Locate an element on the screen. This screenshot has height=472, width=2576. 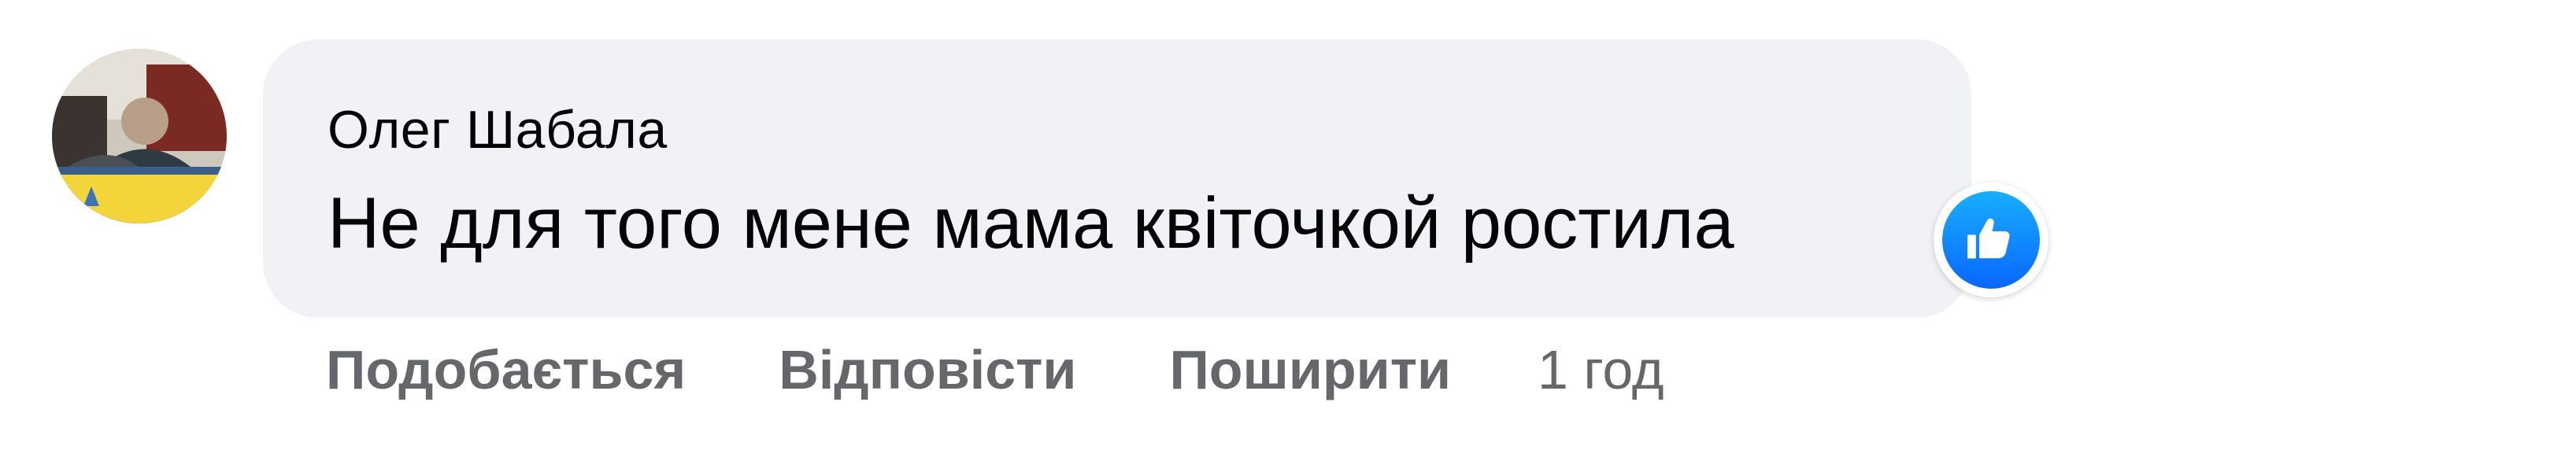
like-icon is located at coordinates (1988, 238).